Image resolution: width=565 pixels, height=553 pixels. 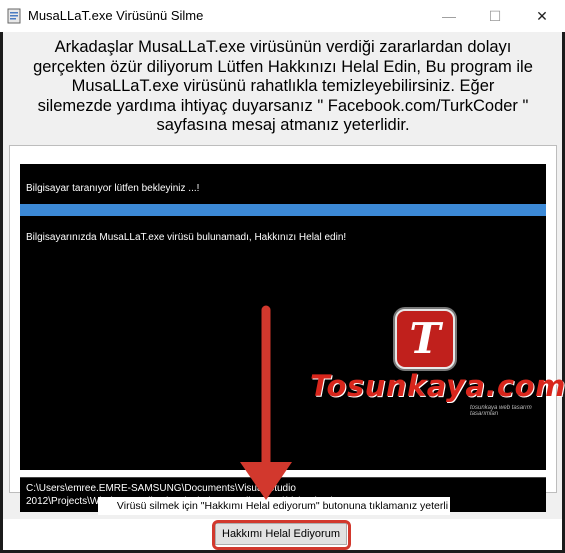 What do you see at coordinates (437, 386) in the screenshot?
I see `watermark-name: Tosunkaya.com` at bounding box center [437, 386].